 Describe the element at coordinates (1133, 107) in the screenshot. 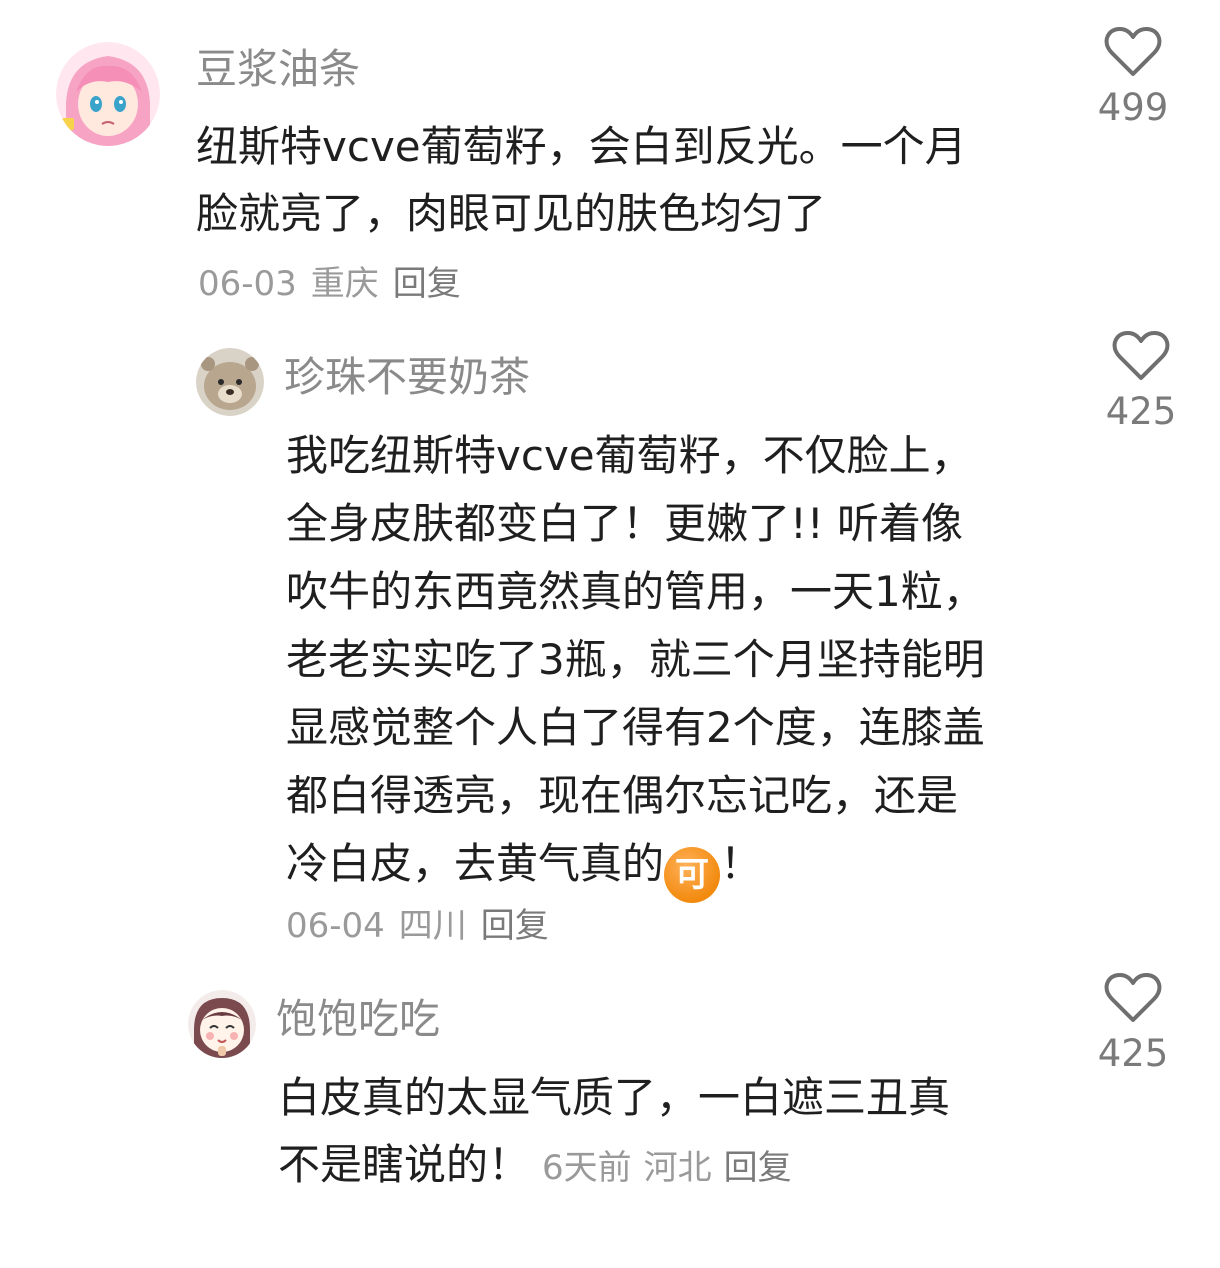

I see `like-count: 499` at that location.